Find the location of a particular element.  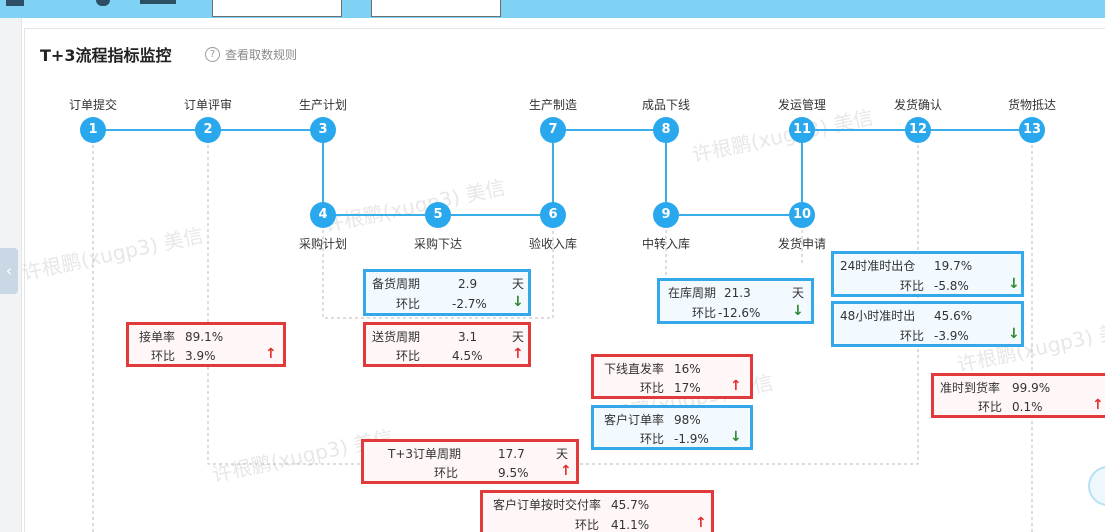

metric-card-stocking-cycle: 备货周期 2.9 天 环比 -2.7% ↓ is located at coordinates (447, 292).